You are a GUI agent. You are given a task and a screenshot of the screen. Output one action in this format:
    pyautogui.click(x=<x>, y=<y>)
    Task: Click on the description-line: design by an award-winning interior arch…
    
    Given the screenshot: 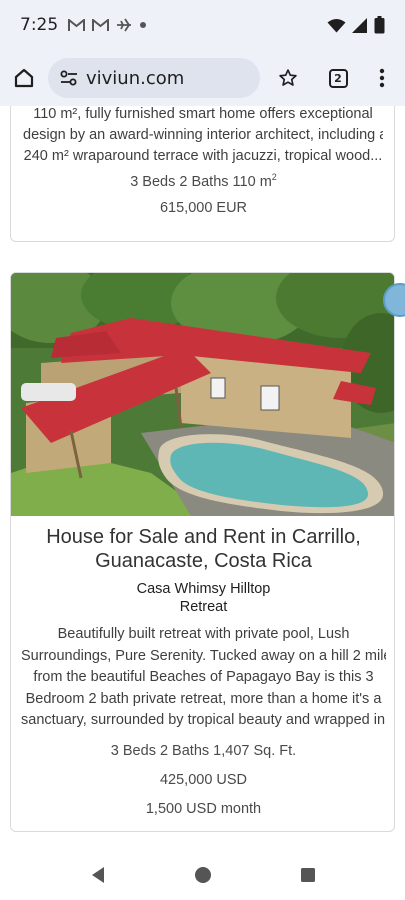 What is the action you would take?
    pyautogui.click(x=203, y=135)
    